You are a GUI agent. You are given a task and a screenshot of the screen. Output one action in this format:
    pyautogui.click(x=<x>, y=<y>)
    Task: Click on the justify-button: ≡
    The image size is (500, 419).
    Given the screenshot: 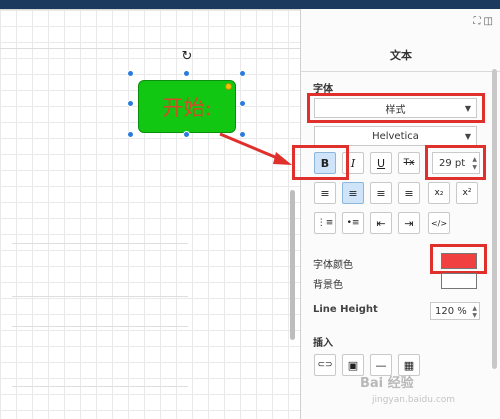 What is the action you would take?
    pyautogui.click(x=409, y=193)
    